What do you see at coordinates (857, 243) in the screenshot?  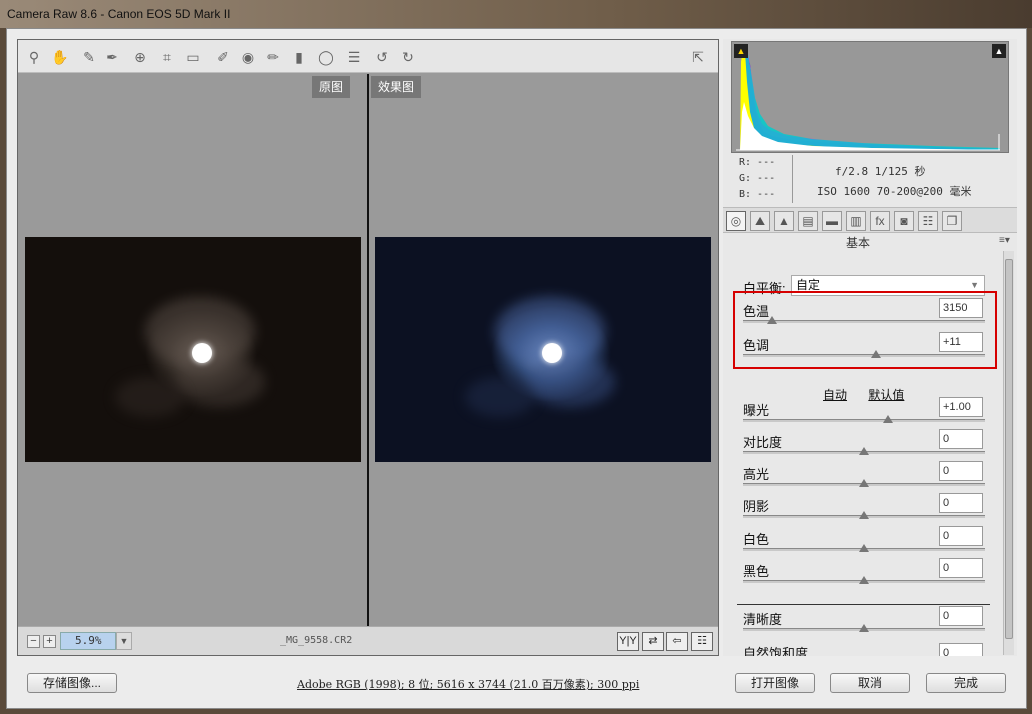 I see `section-title: 基本` at bounding box center [857, 243].